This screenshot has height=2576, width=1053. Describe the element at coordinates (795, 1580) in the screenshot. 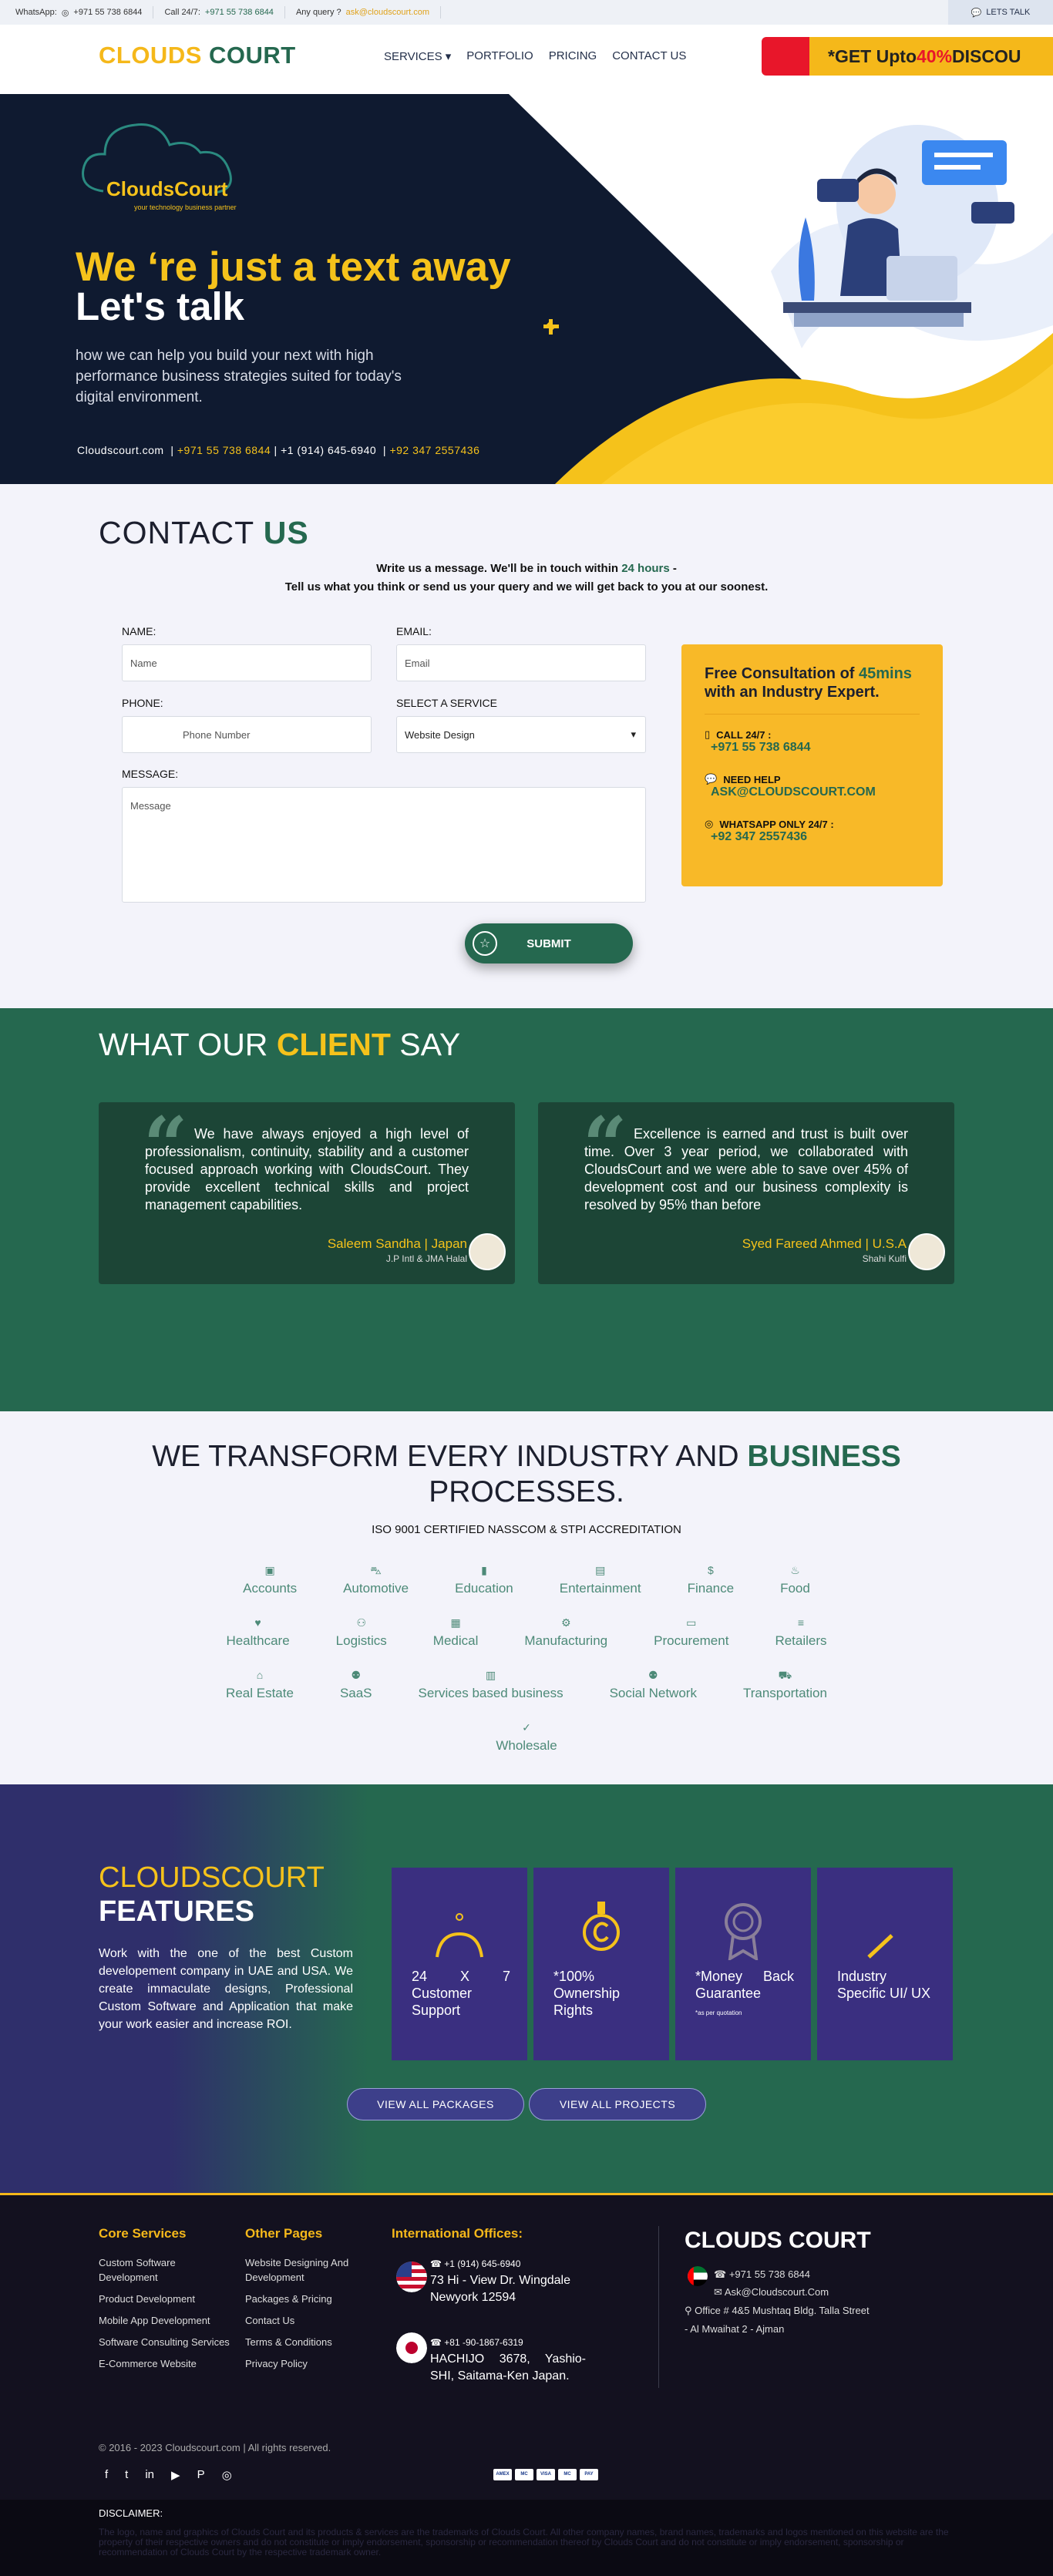

I see `industry-item: ♨ Food` at that location.